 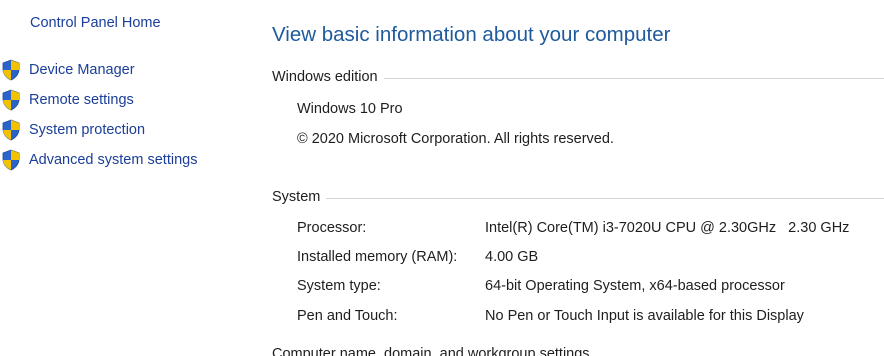 I want to click on section-label: System, so click(x=296, y=197).